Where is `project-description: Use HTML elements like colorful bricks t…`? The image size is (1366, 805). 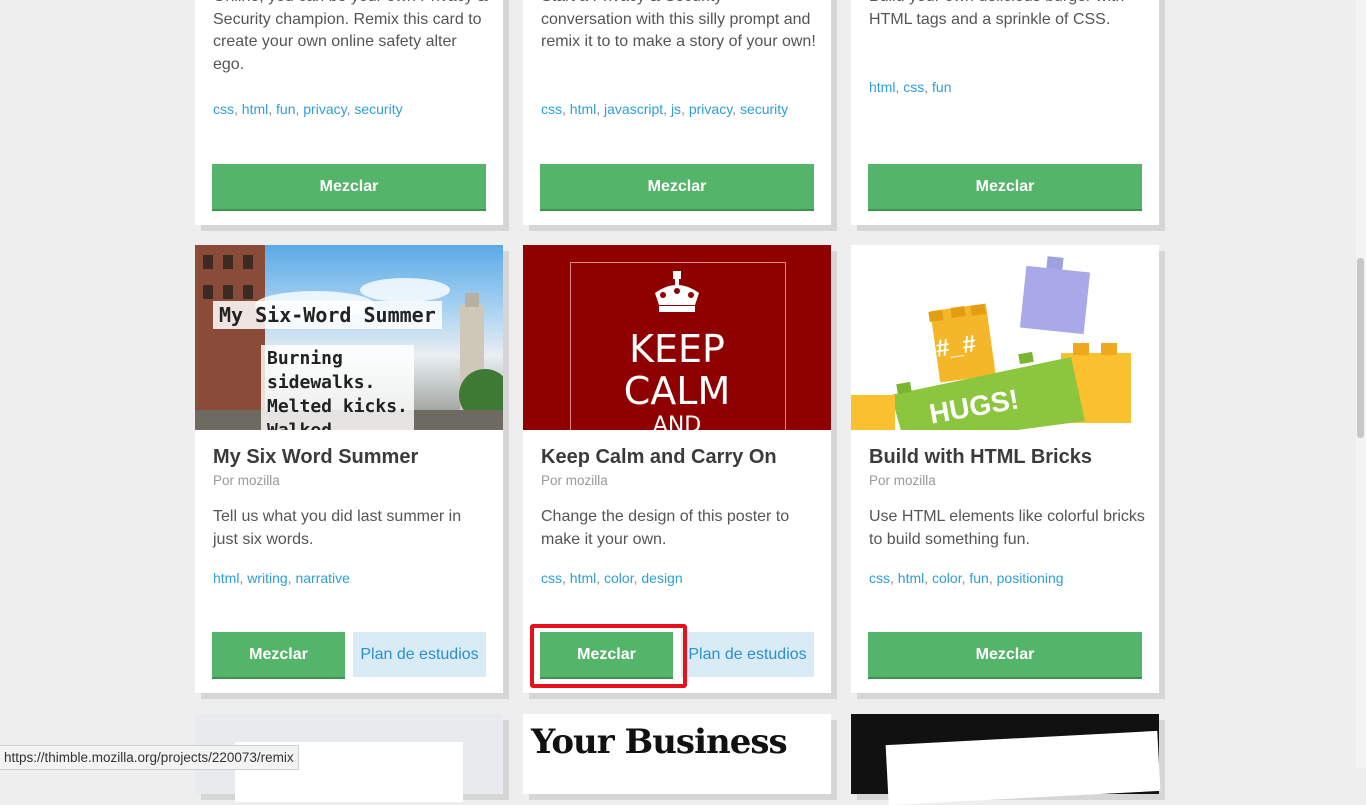 project-description: Use HTML elements like colorful bricks t… is located at coordinates (1007, 528).